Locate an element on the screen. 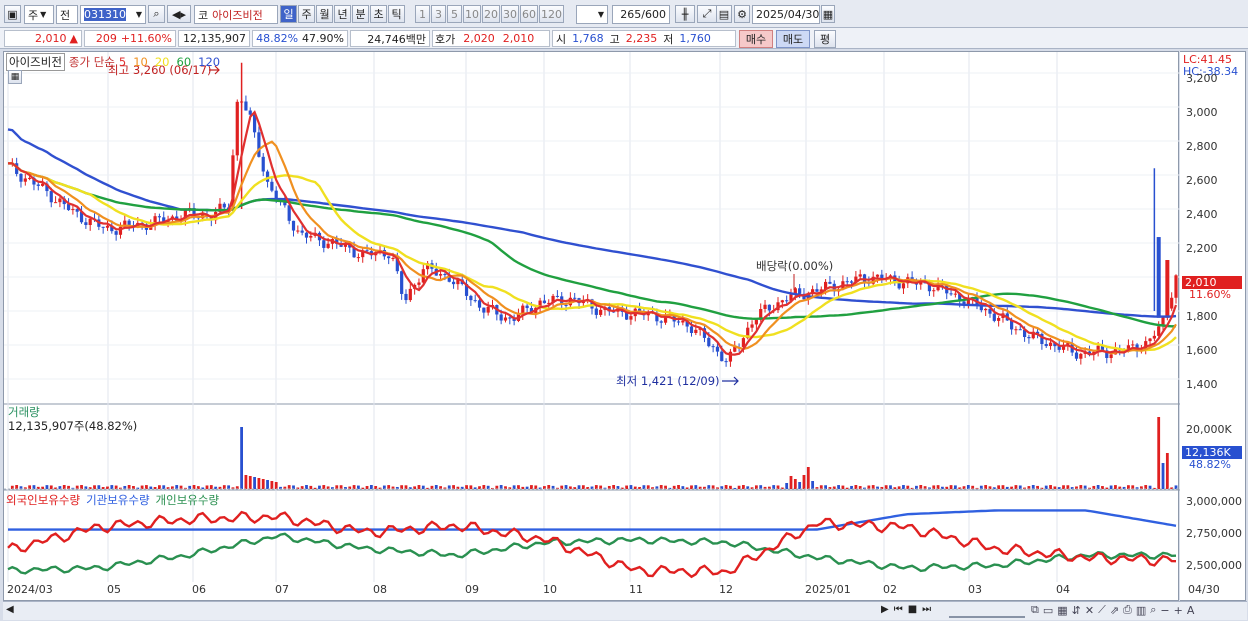  stock-name: 코 아이즈비전 is located at coordinates (236, 14).